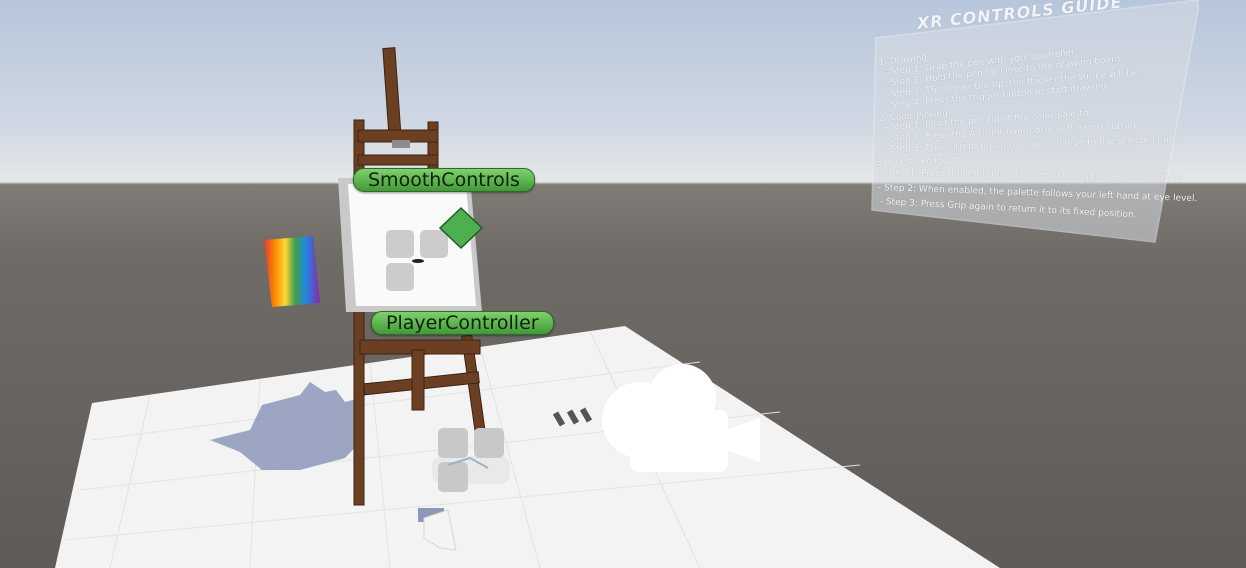 The width and height of the screenshot is (1246, 568). What do you see at coordinates (444, 180) in the screenshot?
I see `smooth-controls-label: SmoothControls` at bounding box center [444, 180].